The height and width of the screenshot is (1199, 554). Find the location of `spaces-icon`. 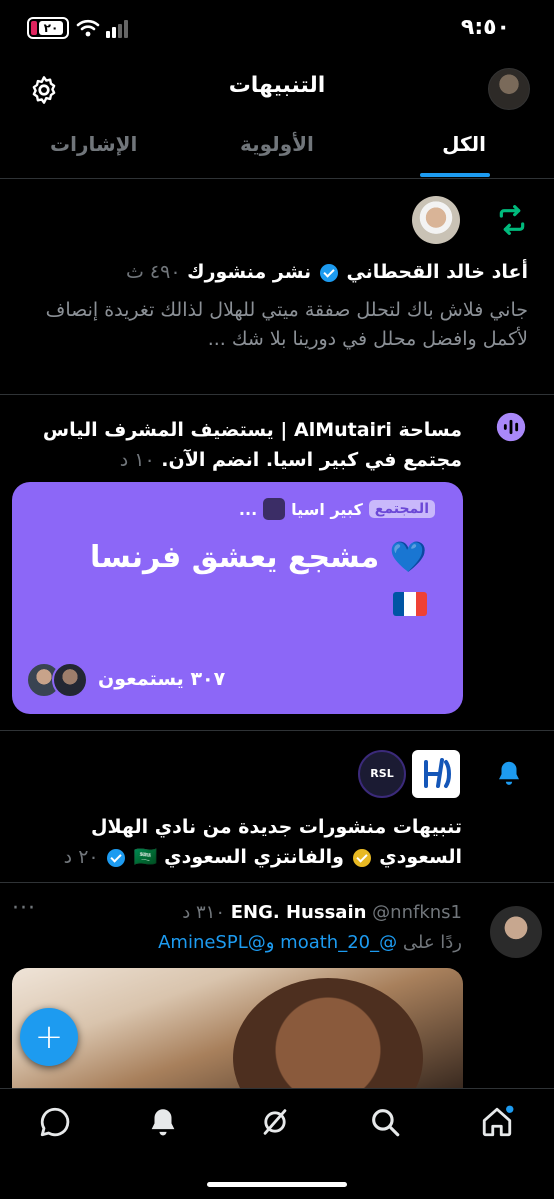

spaces-icon is located at coordinates (511, 427).